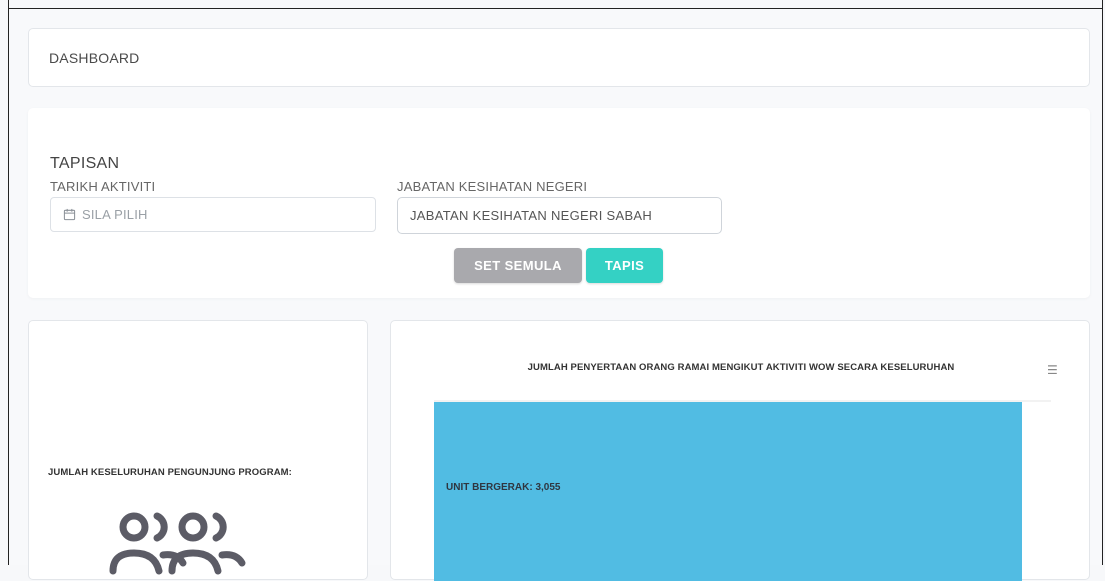  I want to click on total-visitors-label: JUMLAH KESELURUHAN PENGUNJUNG PROGRAM:, so click(170, 472).